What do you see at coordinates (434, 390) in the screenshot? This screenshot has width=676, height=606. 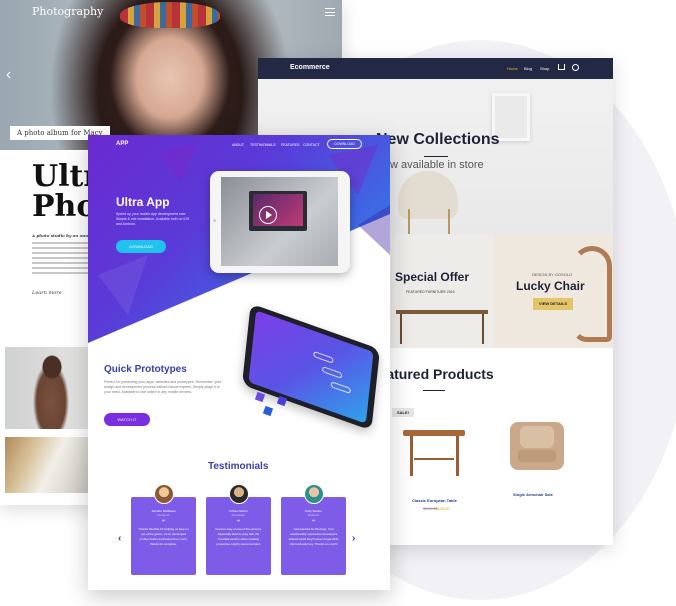 I see `featured-divider` at bounding box center [434, 390].